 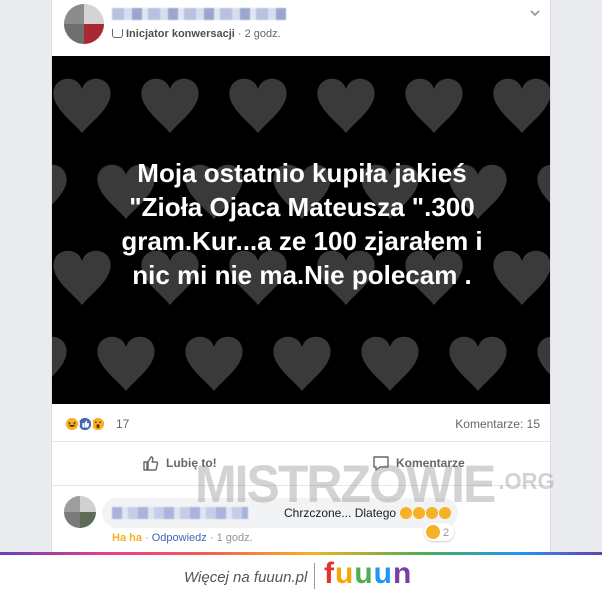 I want to click on commenter-avatar, so click(x=80, y=512).